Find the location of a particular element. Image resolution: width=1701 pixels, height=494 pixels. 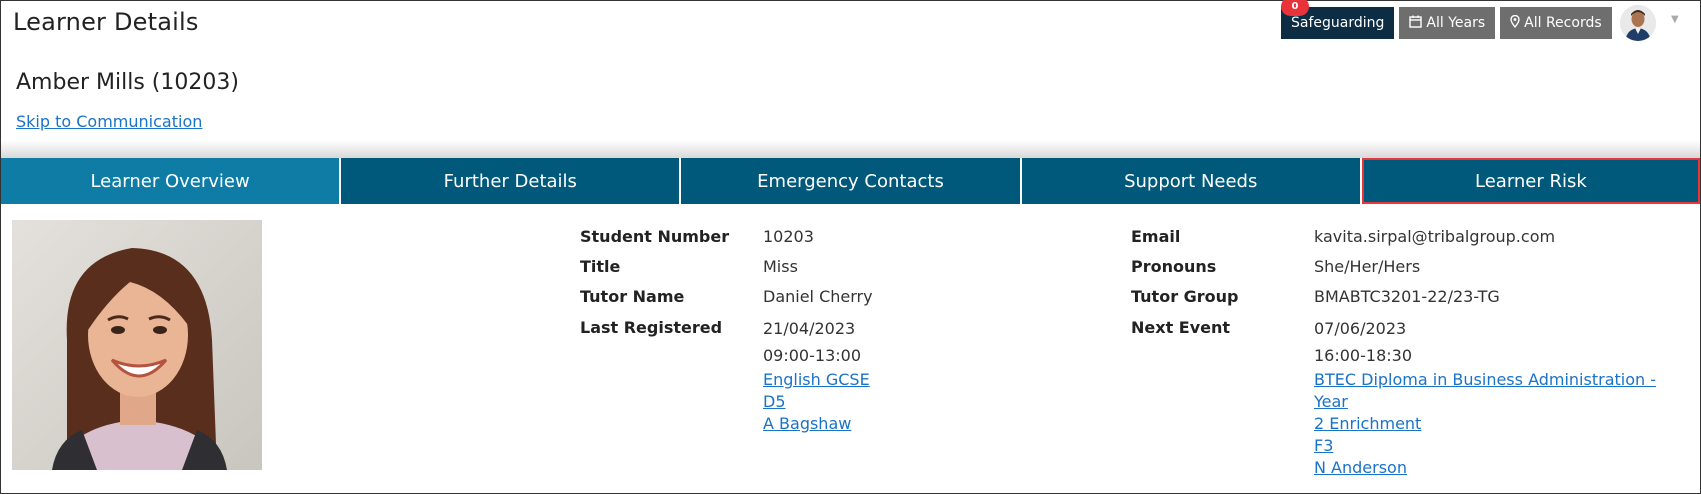

calendar-icon is located at coordinates (1416, 23).